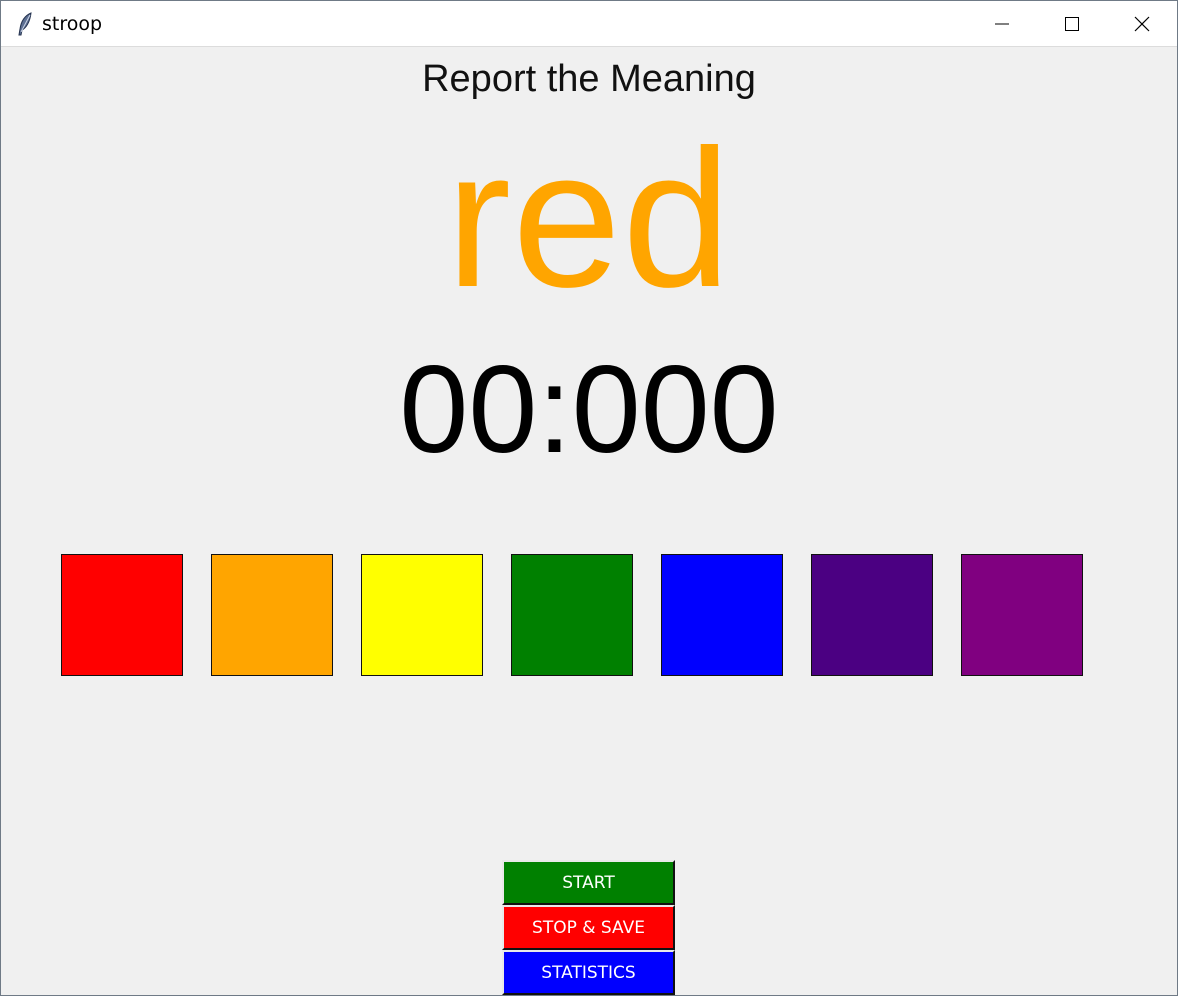 The width and height of the screenshot is (1178, 996). What do you see at coordinates (422, 615) in the screenshot?
I see `swatch-yellow` at bounding box center [422, 615].